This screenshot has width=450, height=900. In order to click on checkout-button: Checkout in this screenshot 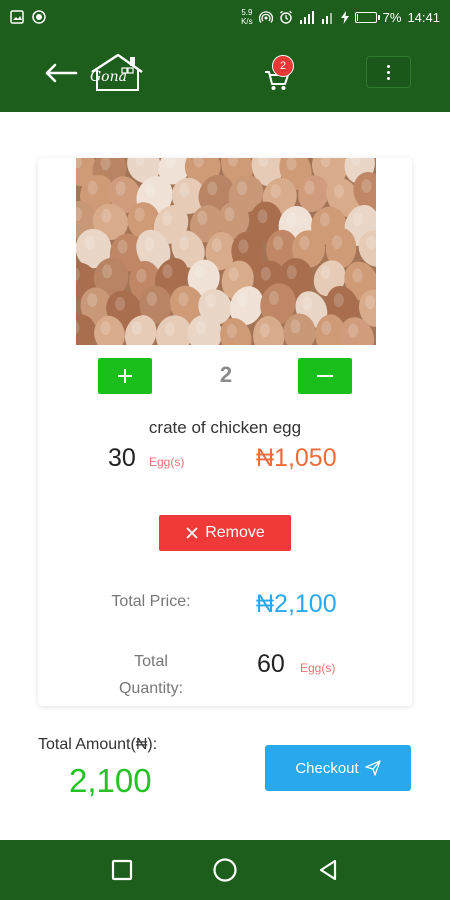, I will do `click(338, 768)`.